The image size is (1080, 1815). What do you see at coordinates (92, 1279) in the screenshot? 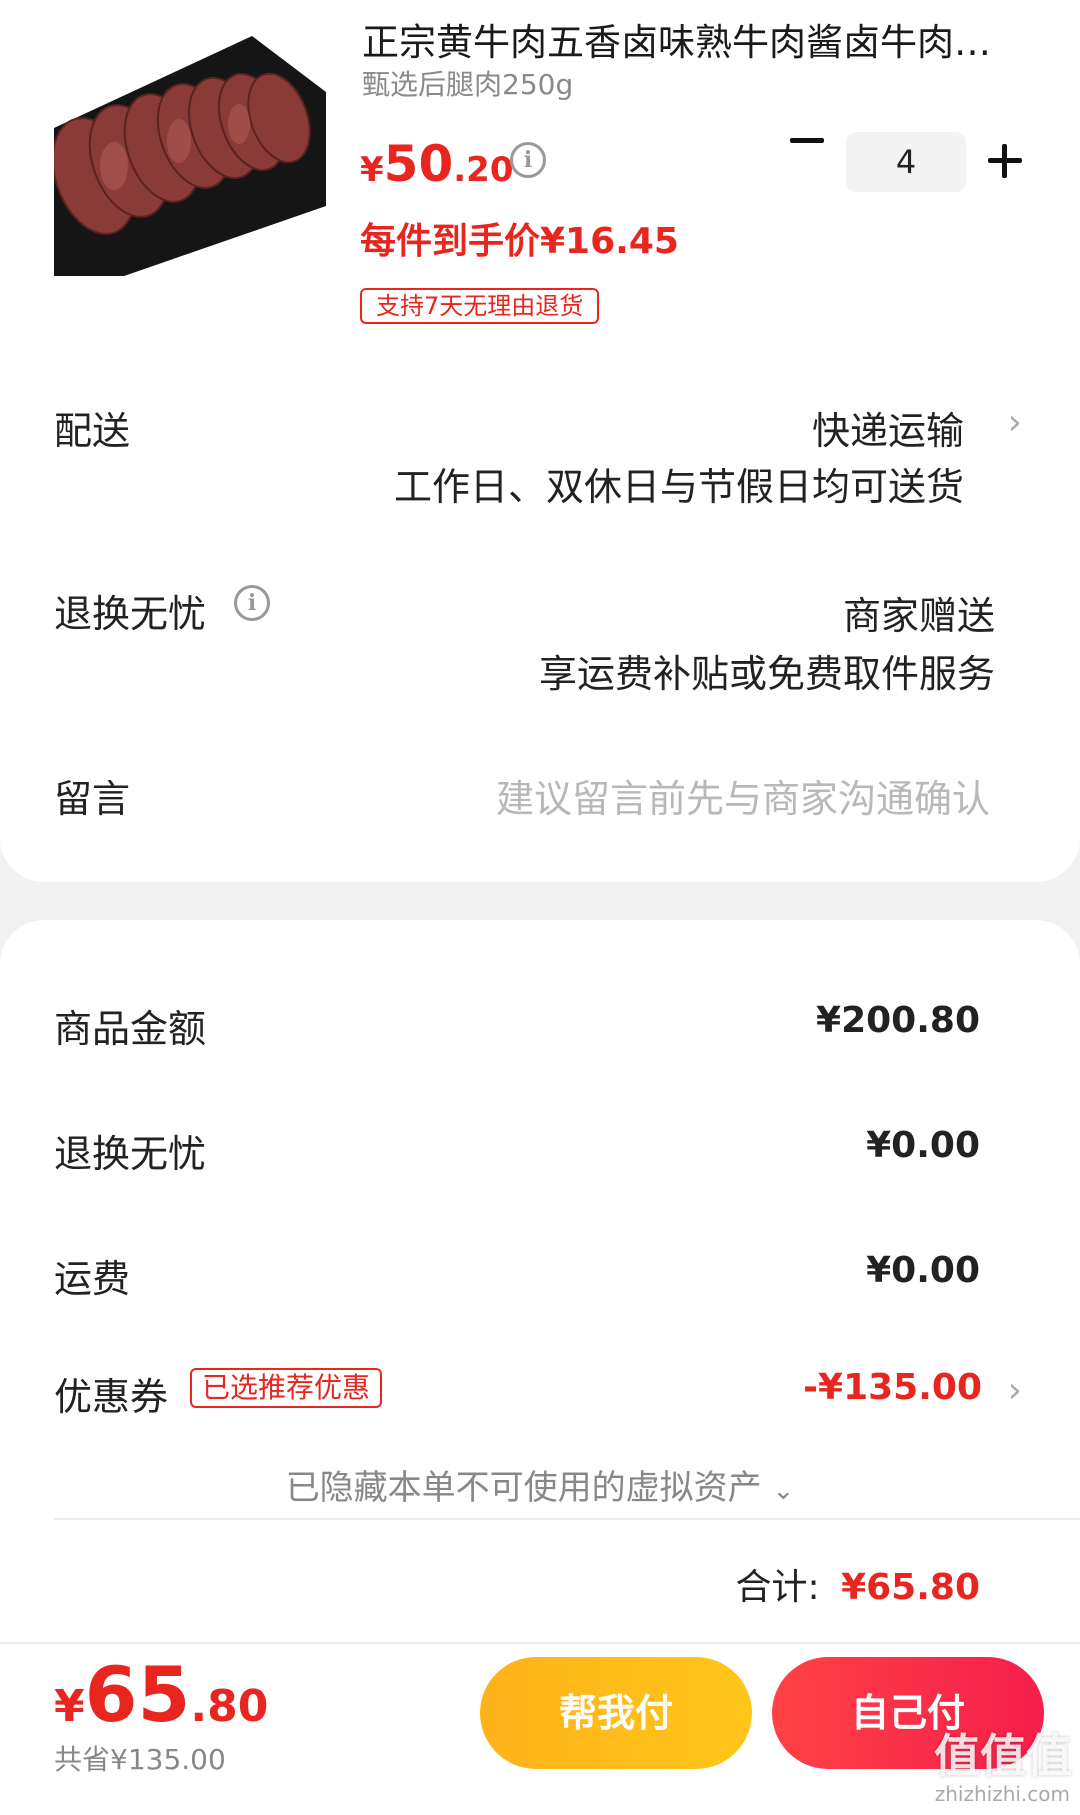
I see `shipping-label: 运费` at bounding box center [92, 1279].